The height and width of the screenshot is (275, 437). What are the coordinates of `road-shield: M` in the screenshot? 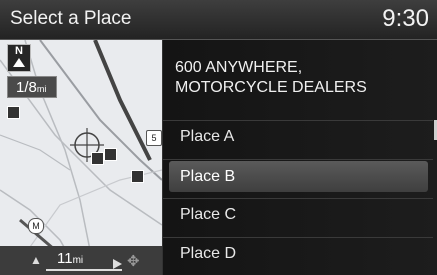 It's located at (36, 226).